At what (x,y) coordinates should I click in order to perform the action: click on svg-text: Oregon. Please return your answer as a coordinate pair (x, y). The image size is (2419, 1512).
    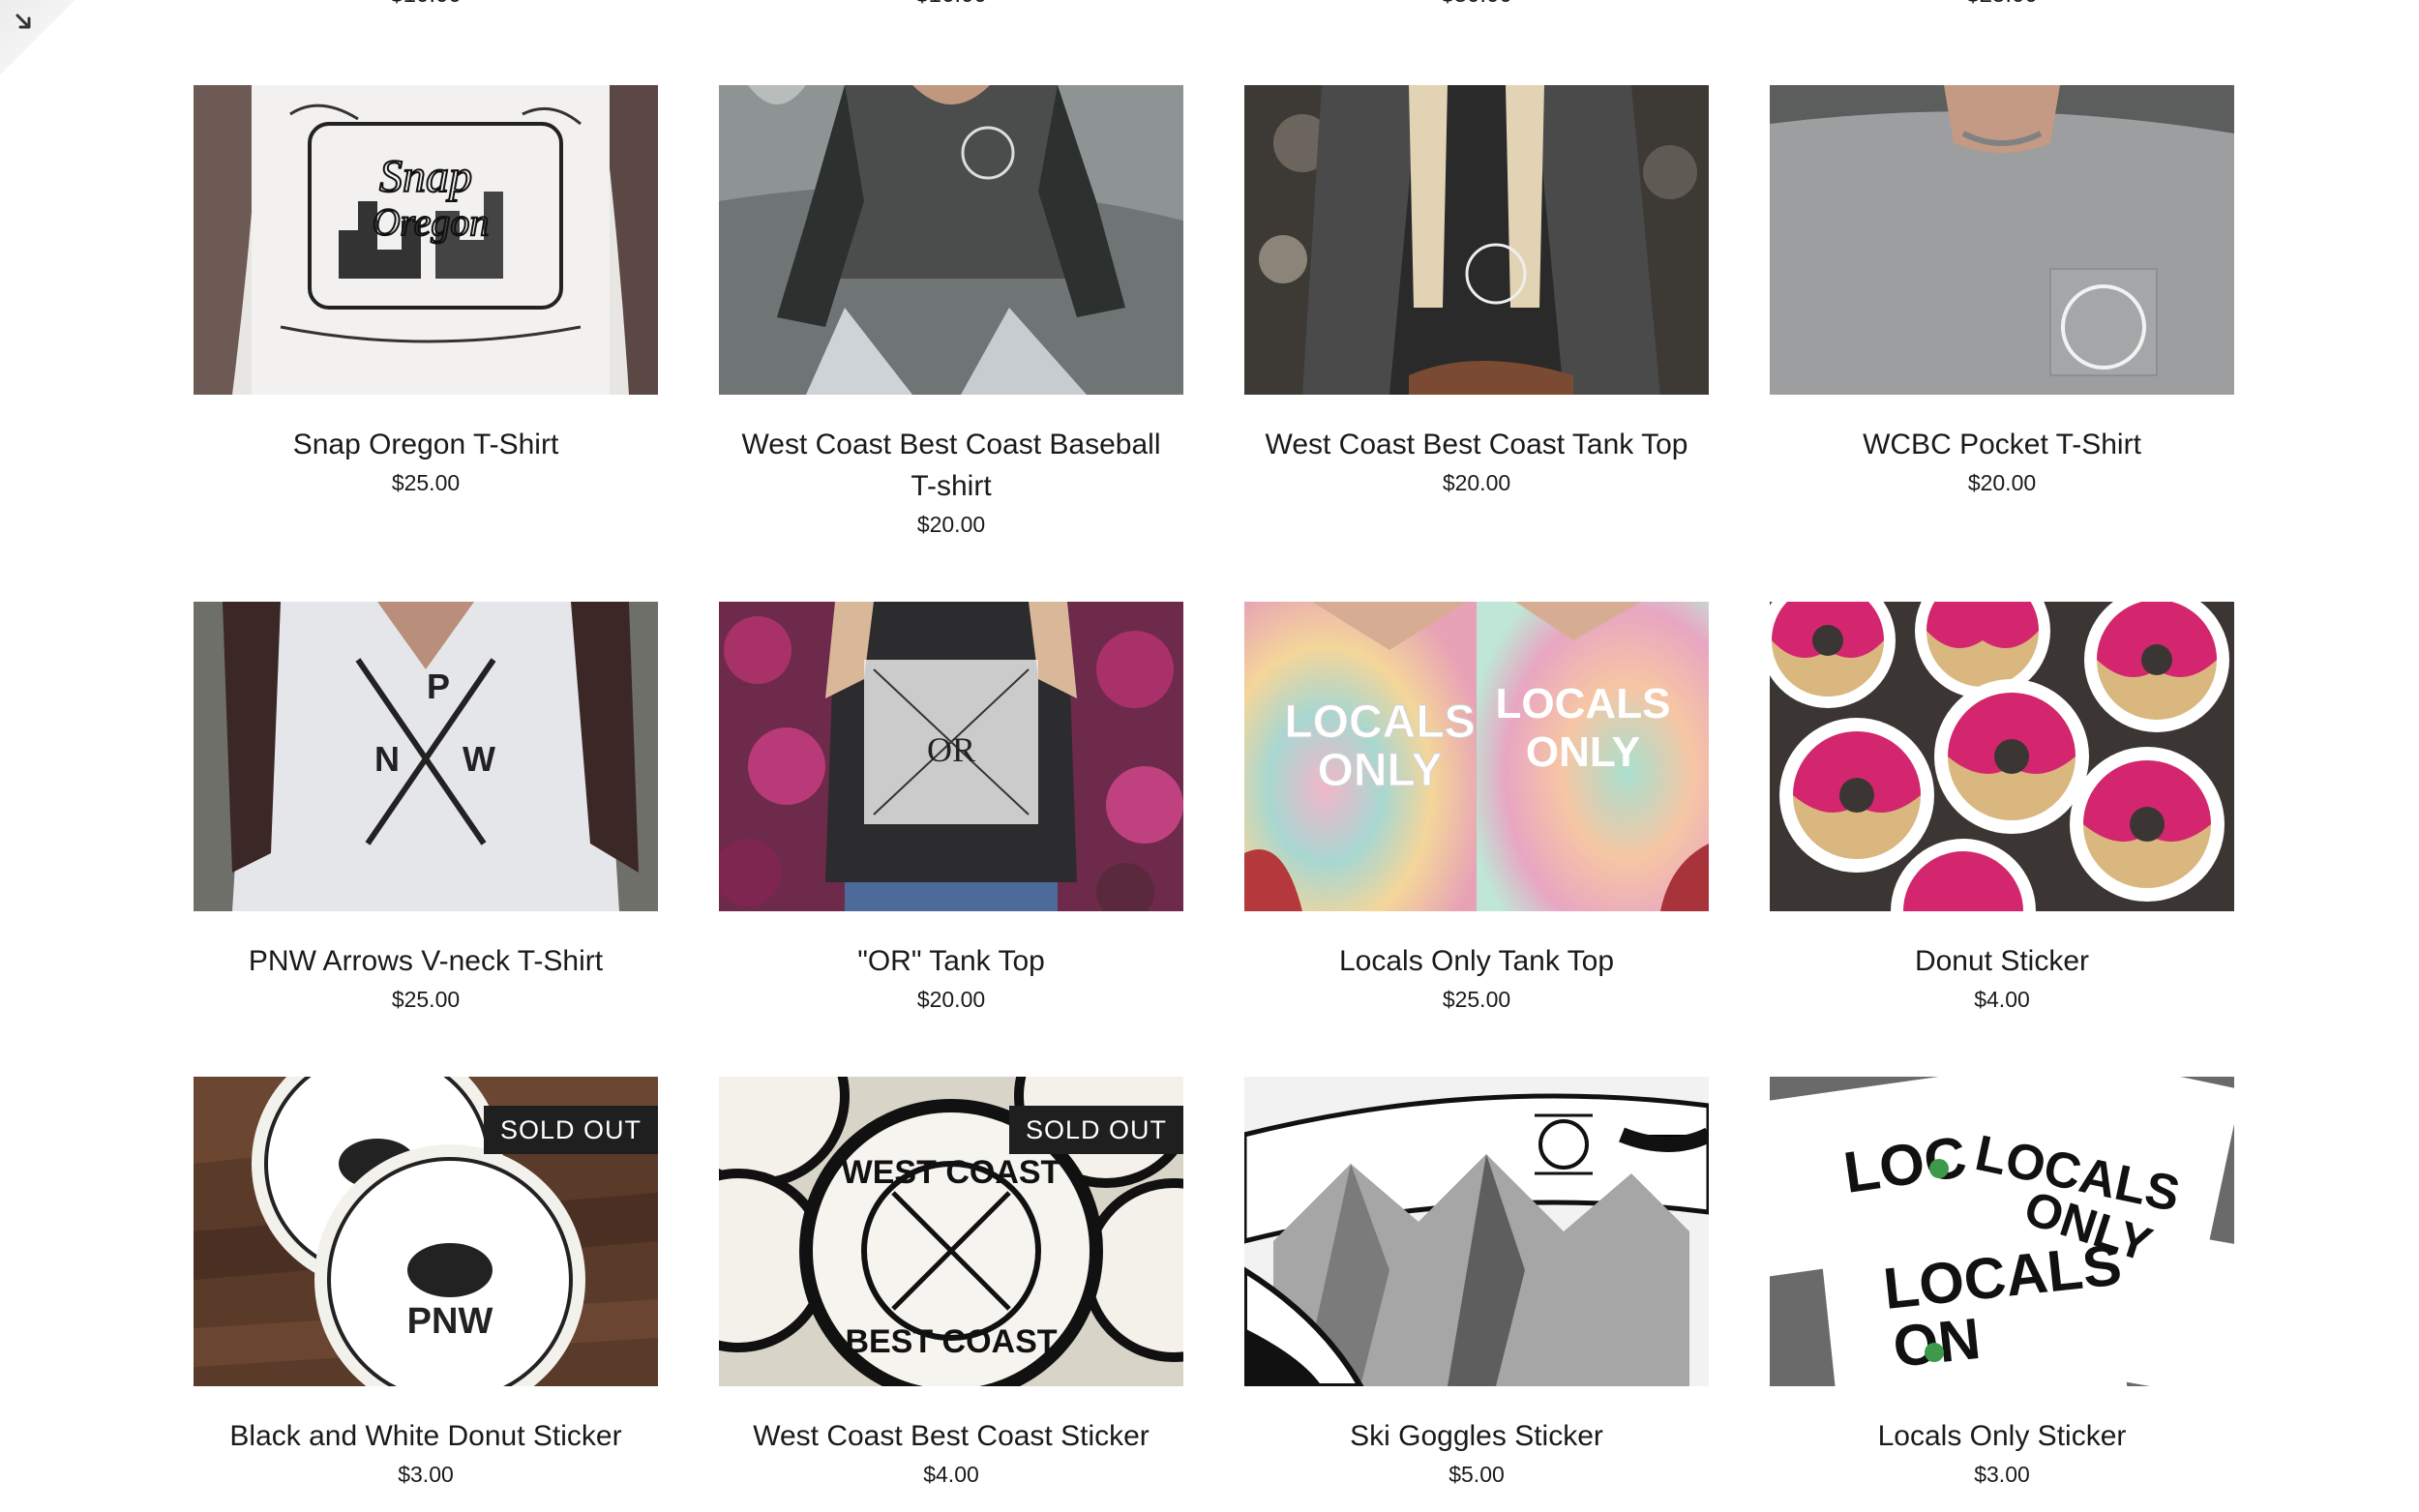
    Looking at the image, I should click on (432, 222).